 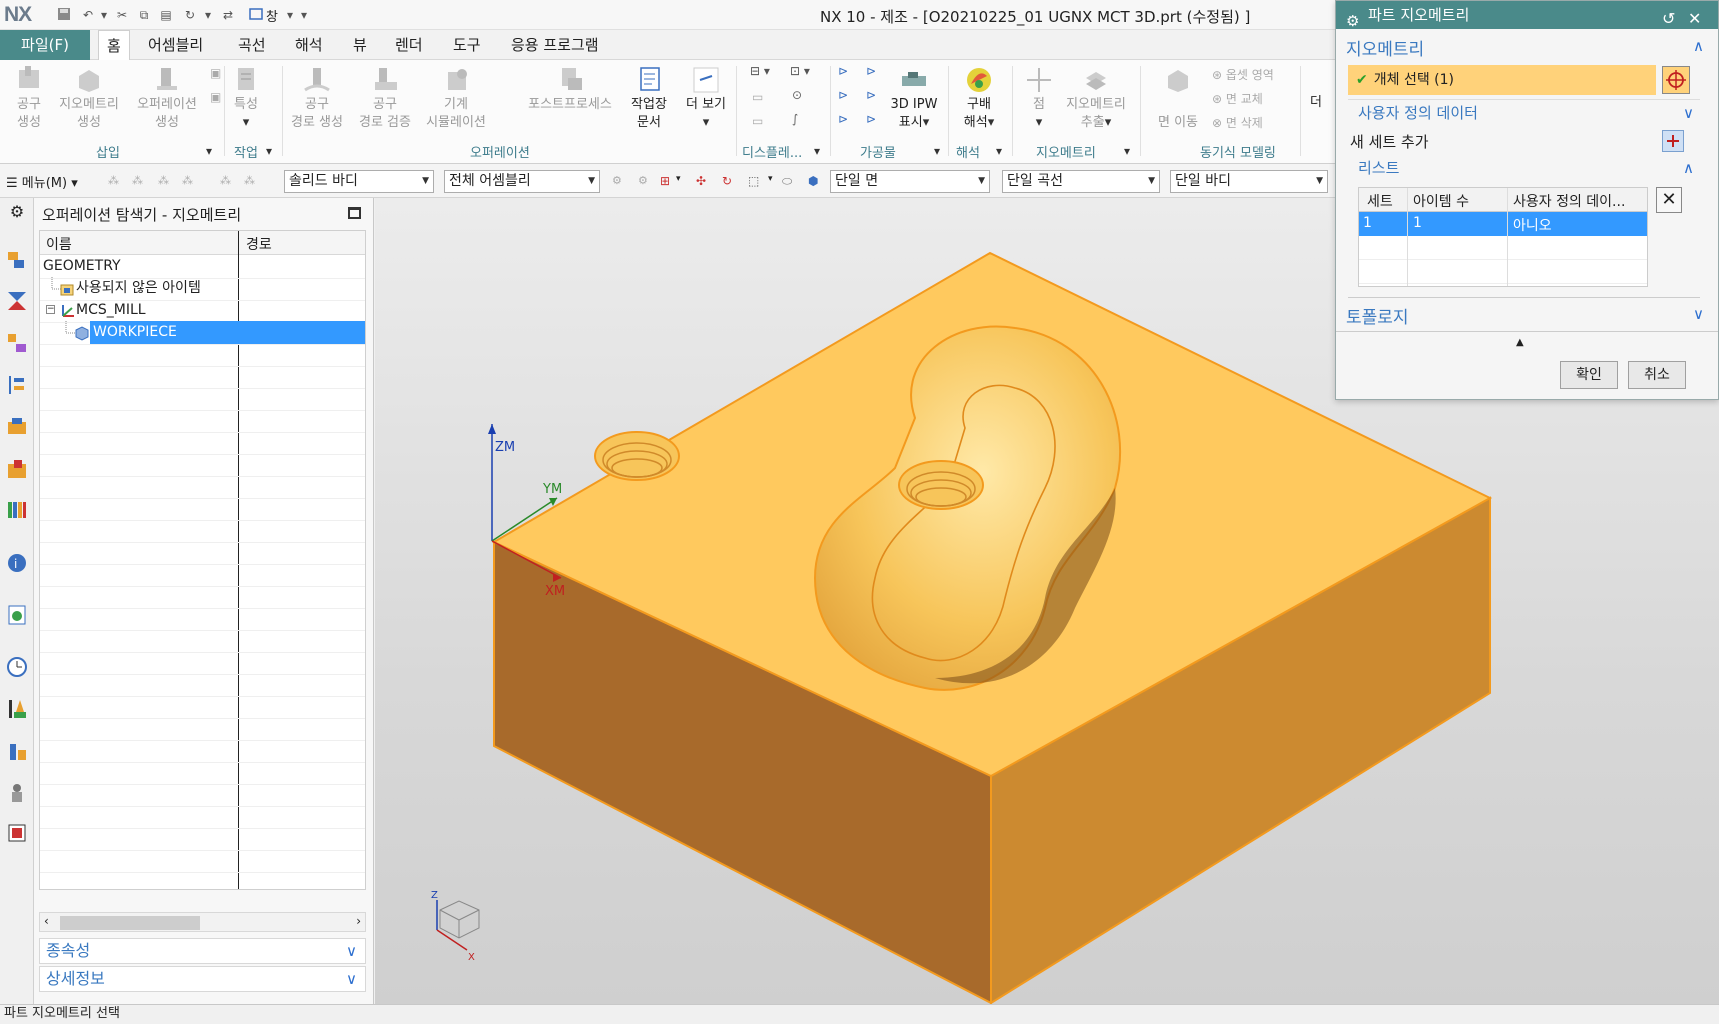 What do you see at coordinates (304, 15) in the screenshot?
I see `customize-qa-icon: ▾` at bounding box center [304, 15].